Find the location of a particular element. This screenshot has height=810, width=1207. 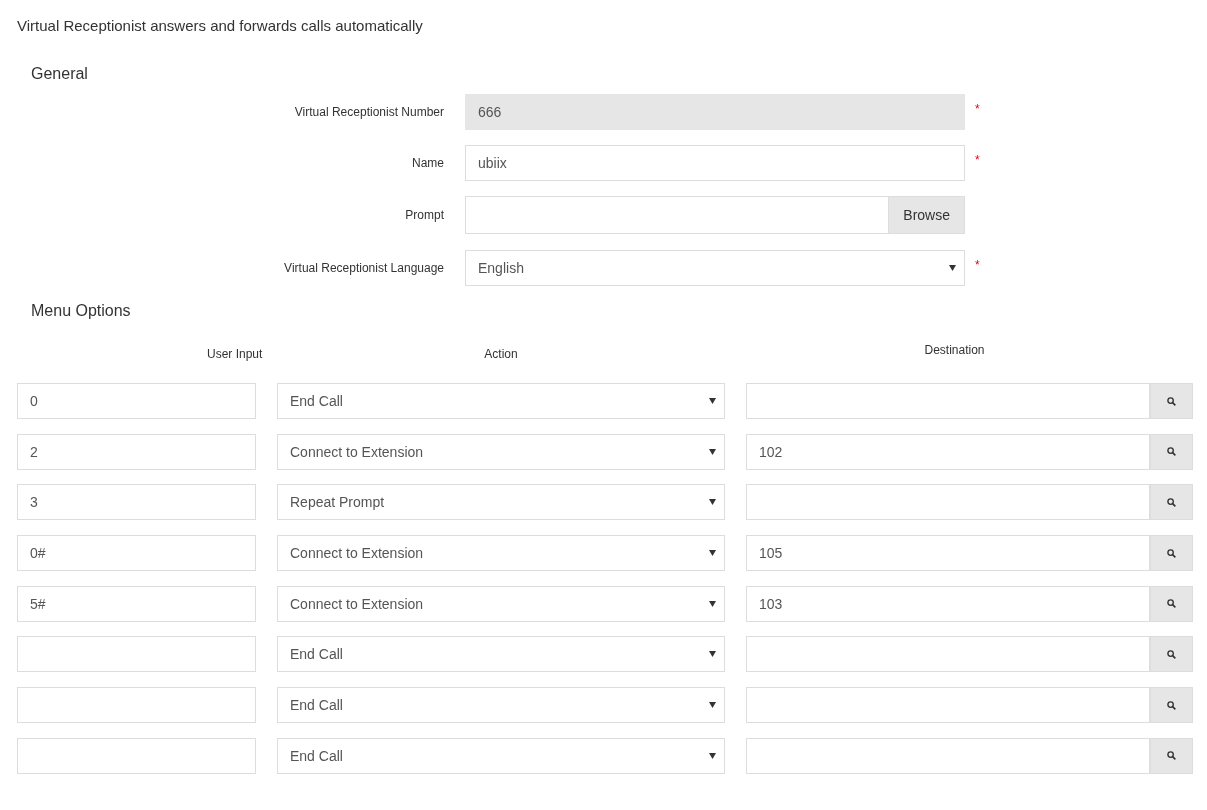

column-header: Action is located at coordinates (501, 354).